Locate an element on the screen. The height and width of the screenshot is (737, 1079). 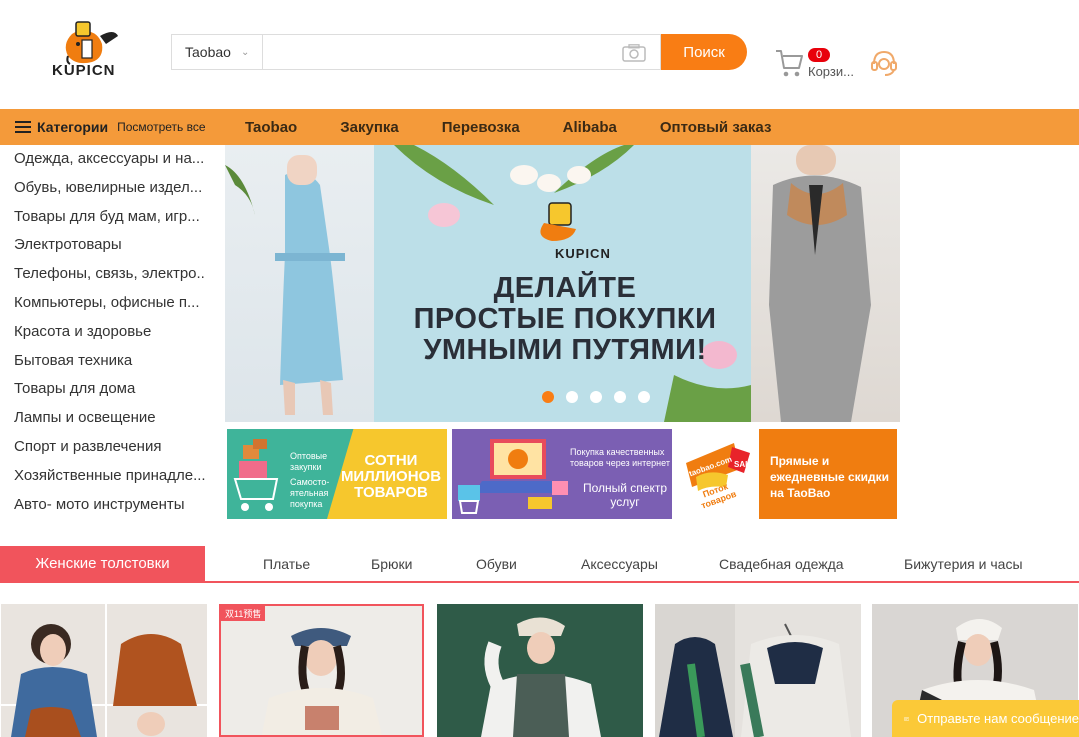
banner-headline-line: ДЕЛАЙТЕ is located at coordinates (565, 288).